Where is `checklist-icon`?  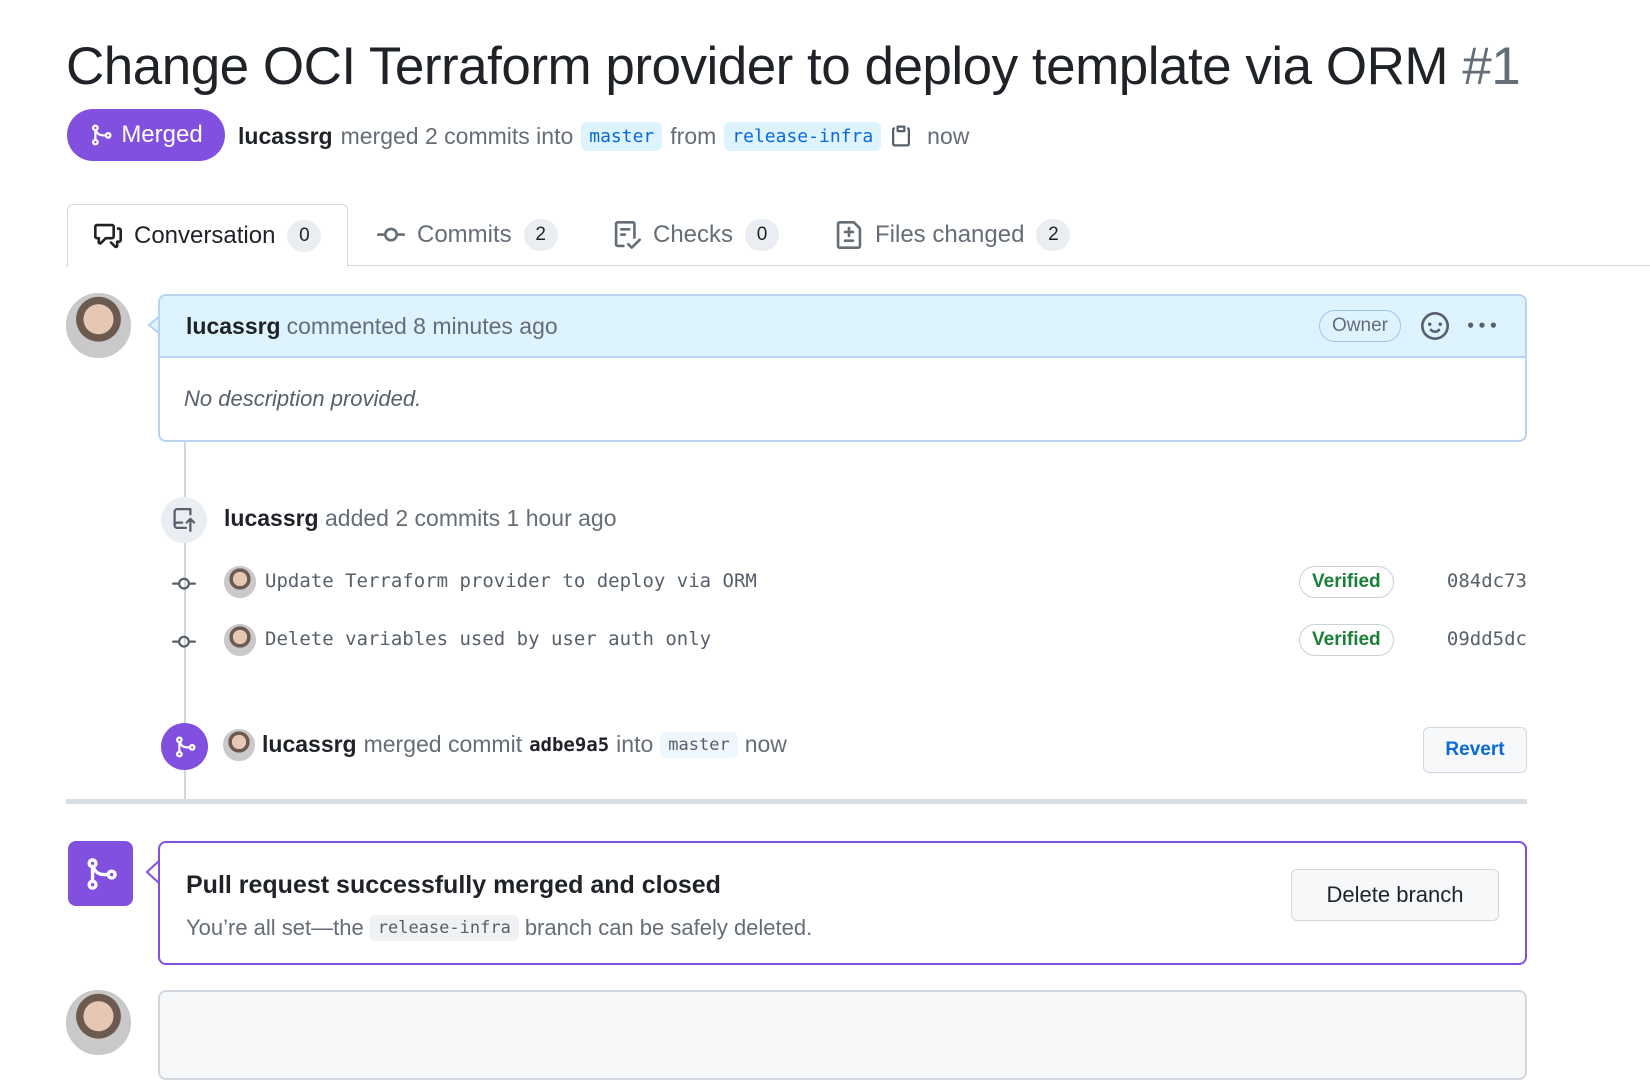
checklist-icon is located at coordinates (627, 235).